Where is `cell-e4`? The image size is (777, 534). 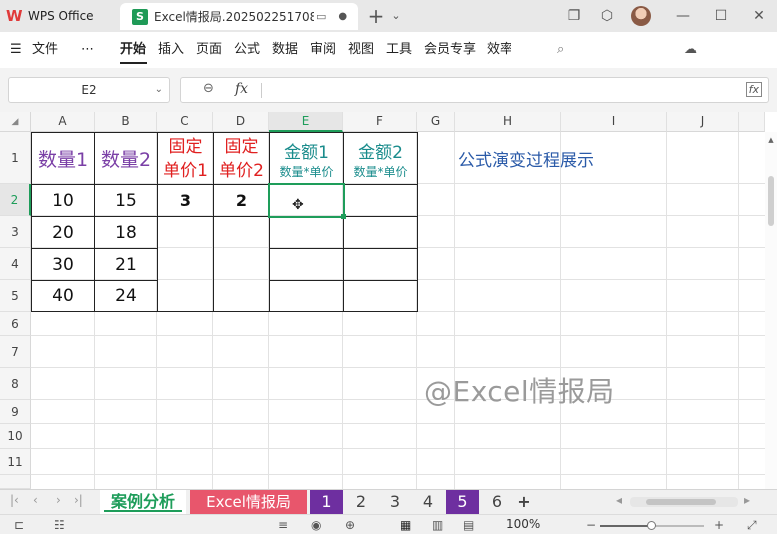
cell-e4 is located at coordinates (306, 264).